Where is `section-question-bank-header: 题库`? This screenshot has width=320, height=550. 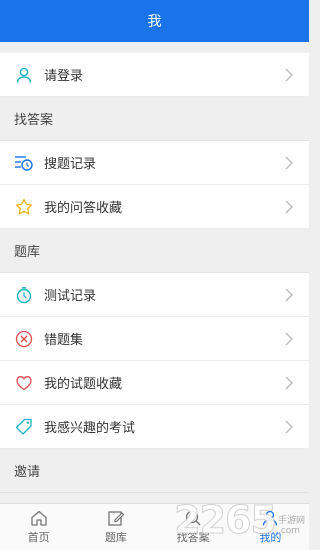
section-question-bank-header: 题库 is located at coordinates (154, 251).